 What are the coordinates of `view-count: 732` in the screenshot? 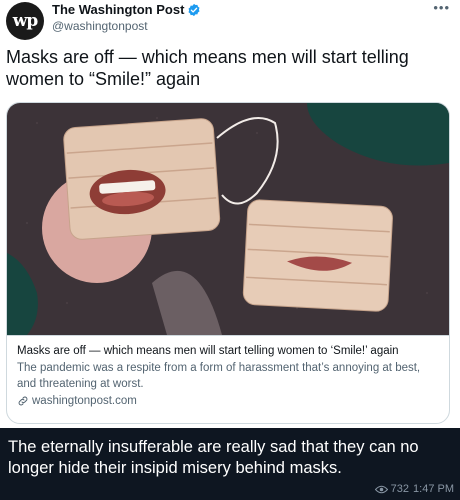 It's located at (400, 489).